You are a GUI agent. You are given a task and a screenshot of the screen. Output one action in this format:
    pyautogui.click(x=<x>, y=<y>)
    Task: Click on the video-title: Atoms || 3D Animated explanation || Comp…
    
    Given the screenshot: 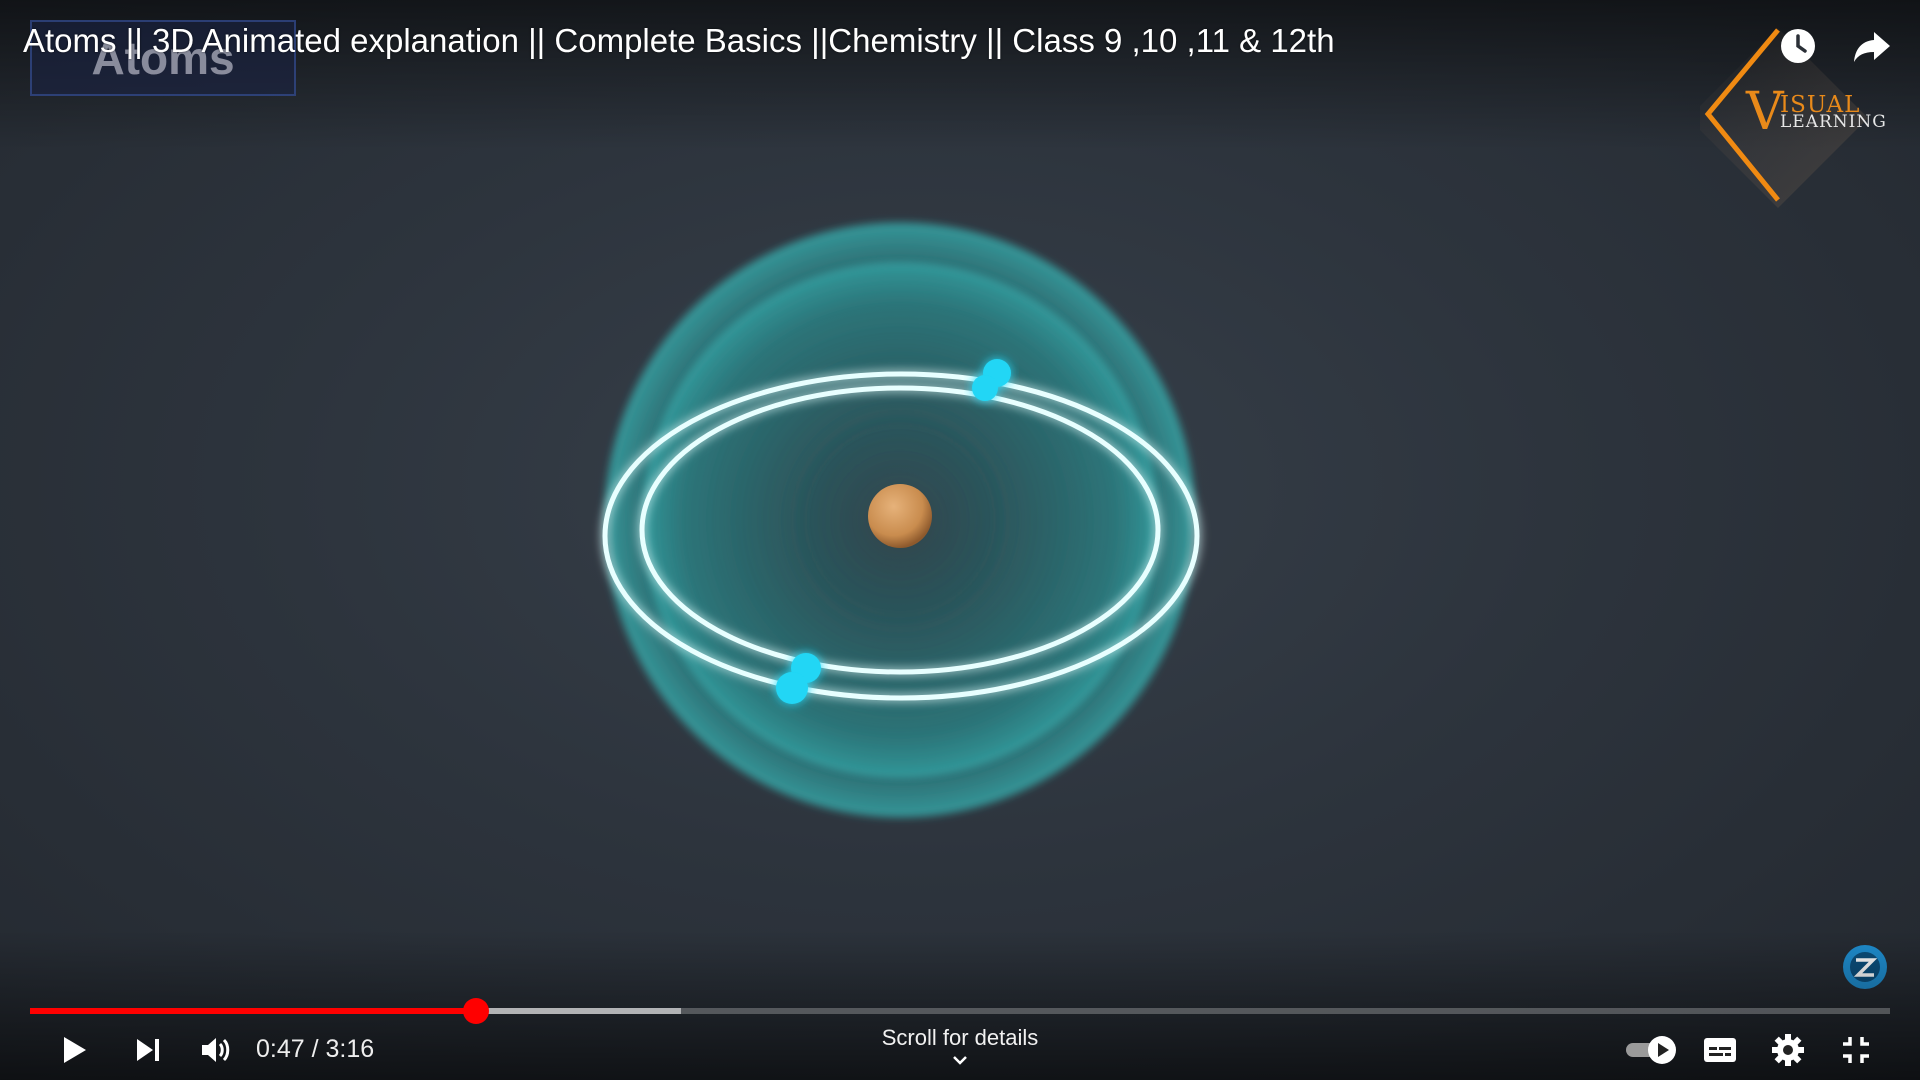 What is the action you would take?
    pyautogui.click(x=679, y=41)
    